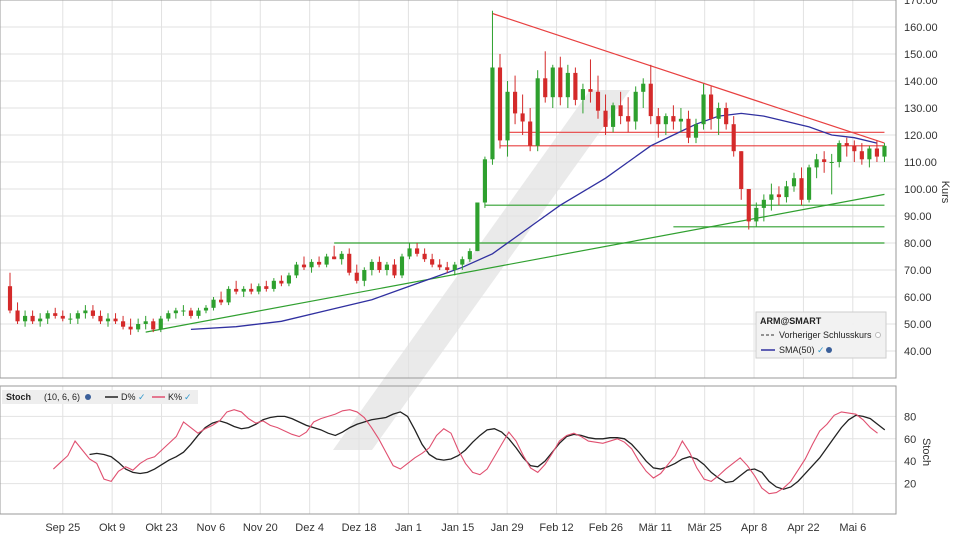 Image resolution: width=960 pixels, height=545 pixels. I want to click on stoch-k-label: K%, so click(175, 397).